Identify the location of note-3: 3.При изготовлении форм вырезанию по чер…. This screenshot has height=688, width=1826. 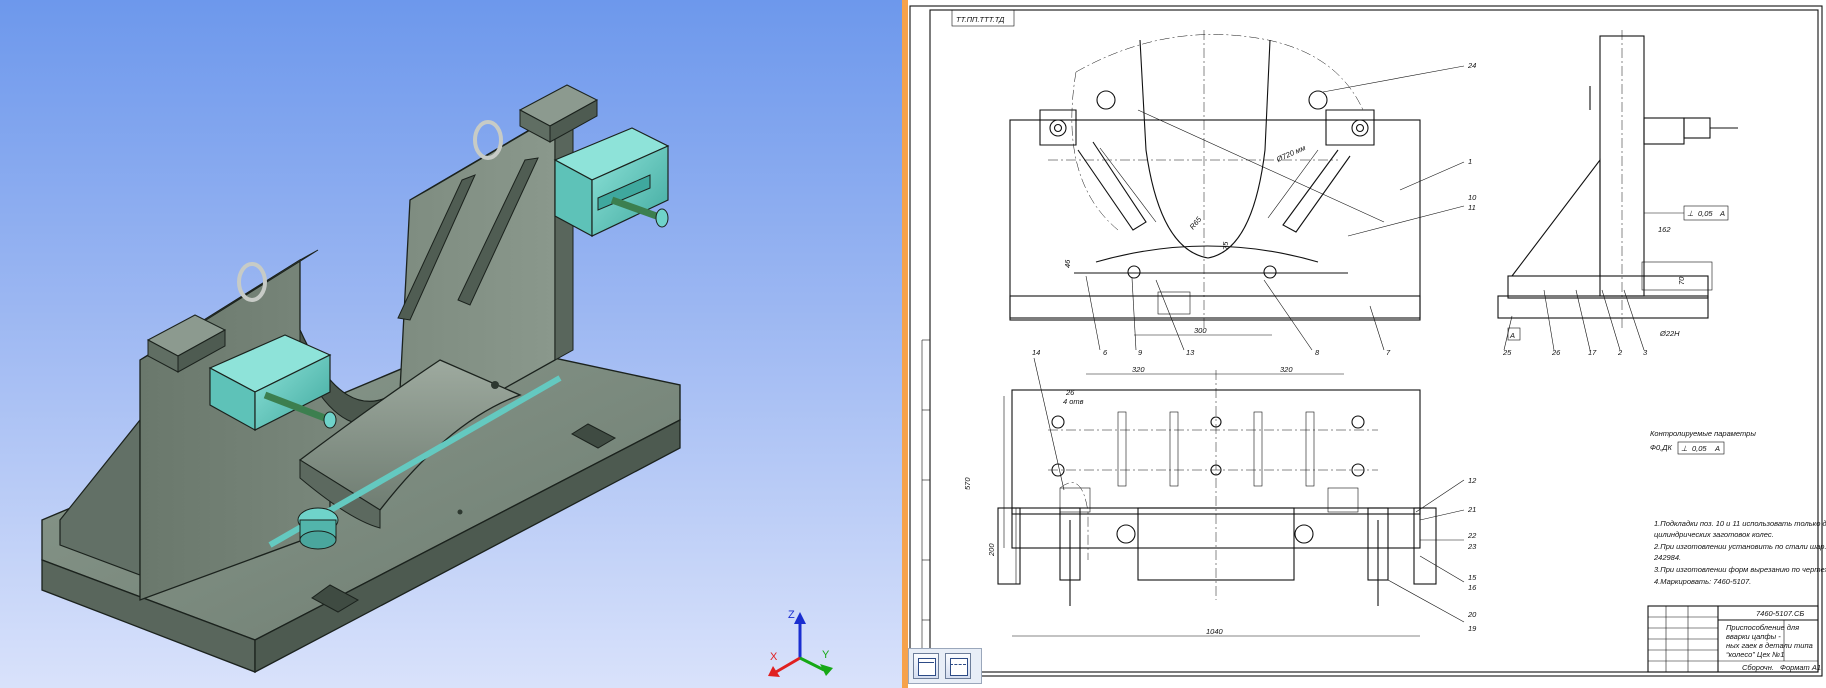
(1740, 569).